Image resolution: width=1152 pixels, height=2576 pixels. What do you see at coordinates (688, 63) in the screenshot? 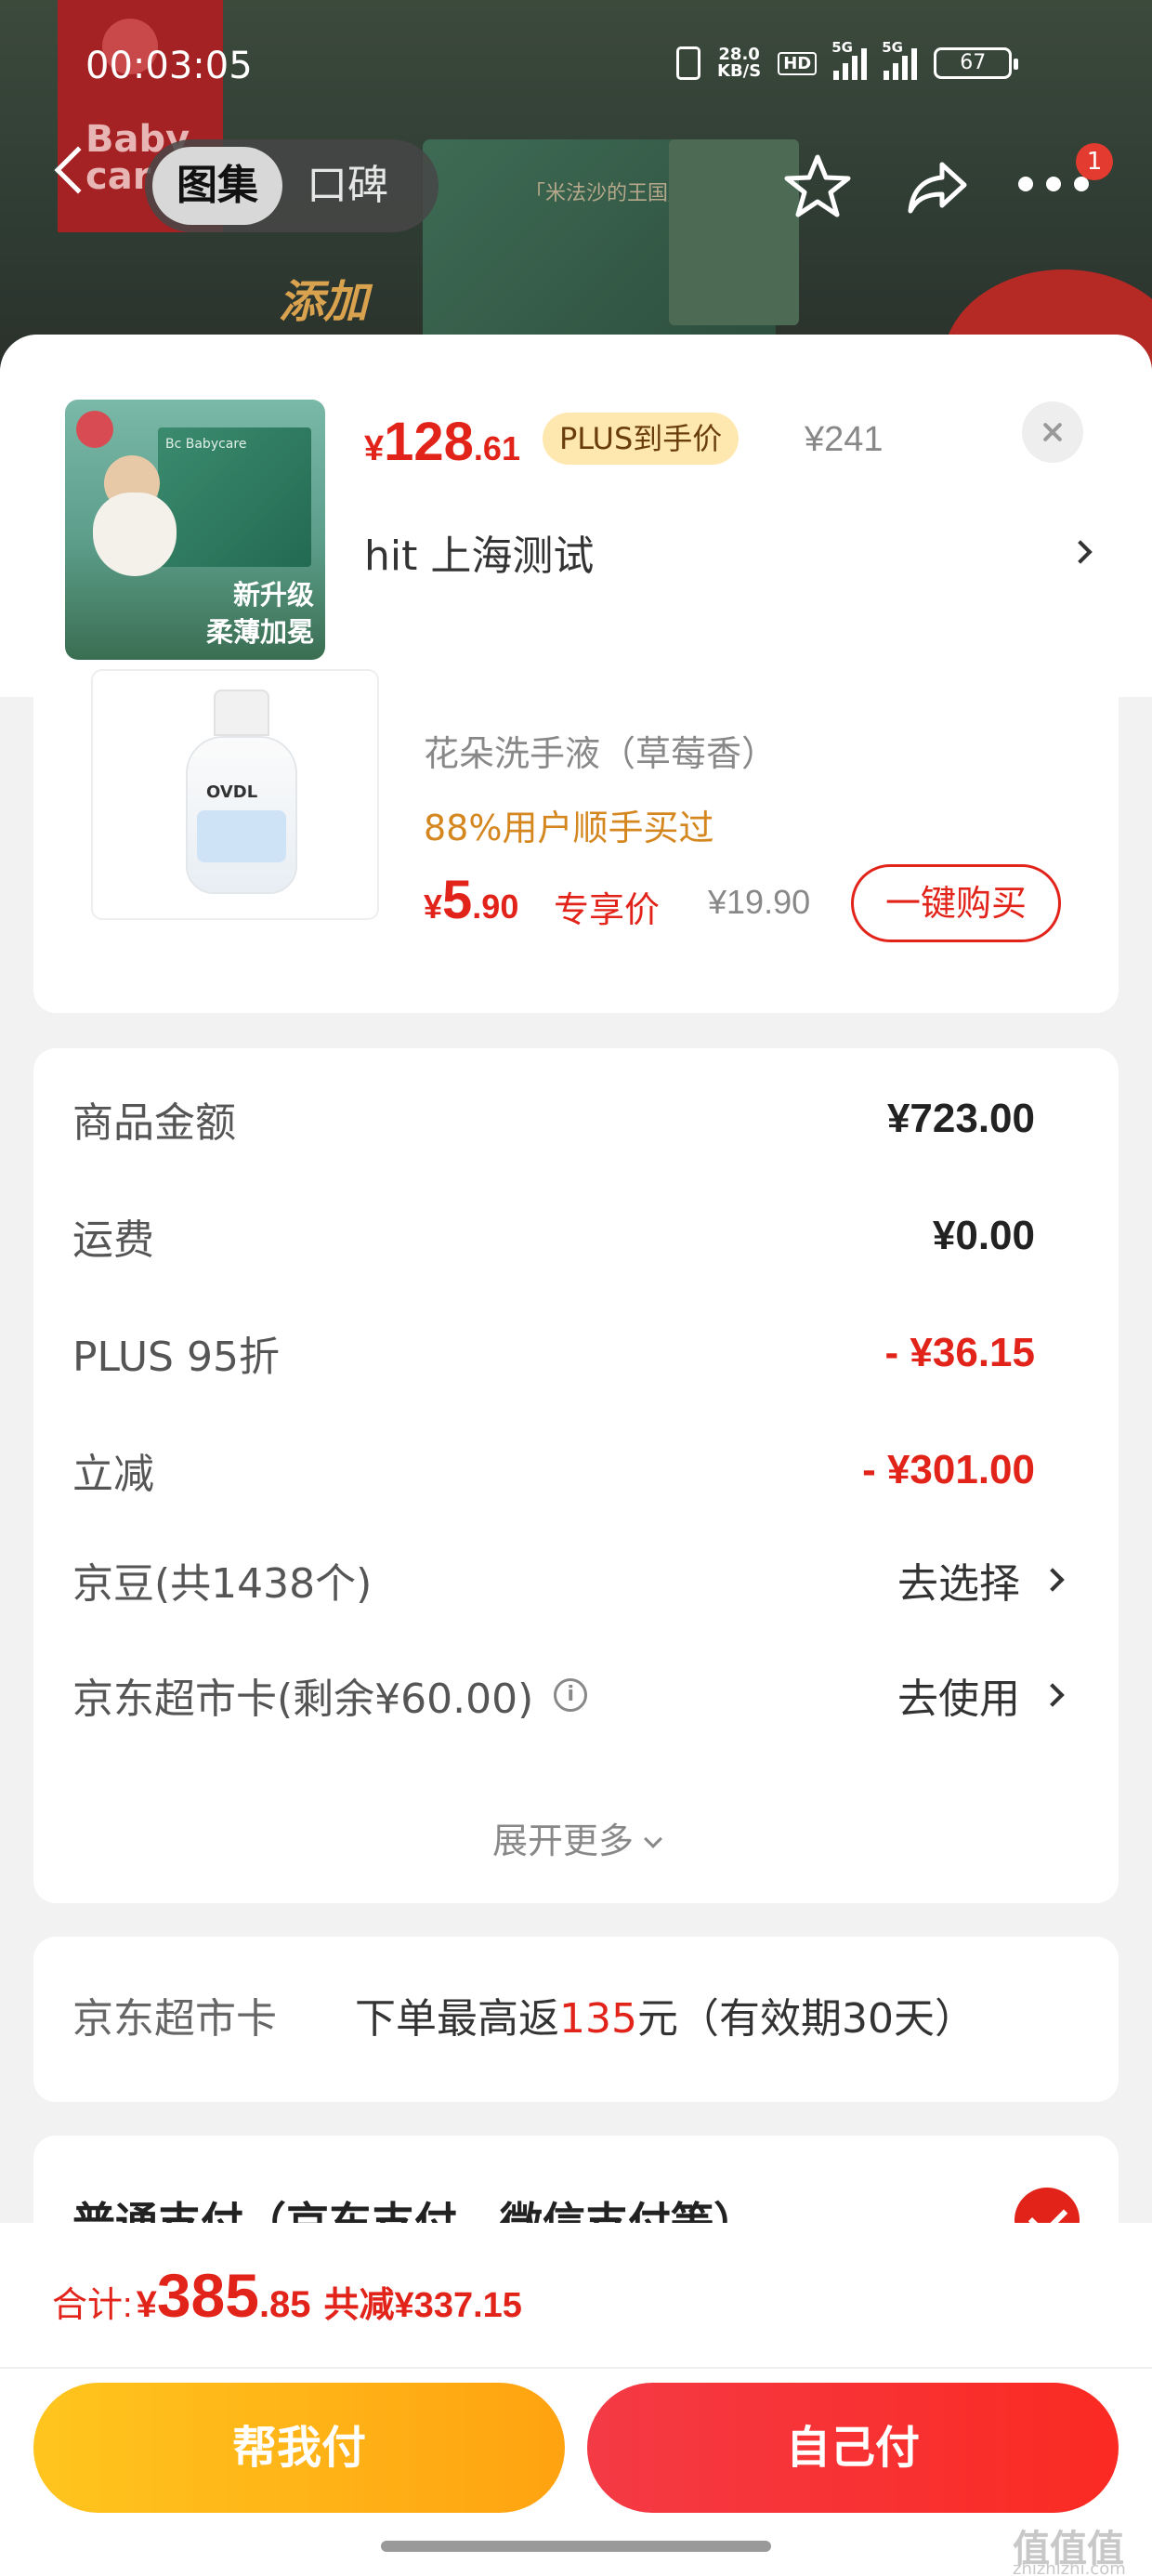
I see `vibrate-icon` at bounding box center [688, 63].